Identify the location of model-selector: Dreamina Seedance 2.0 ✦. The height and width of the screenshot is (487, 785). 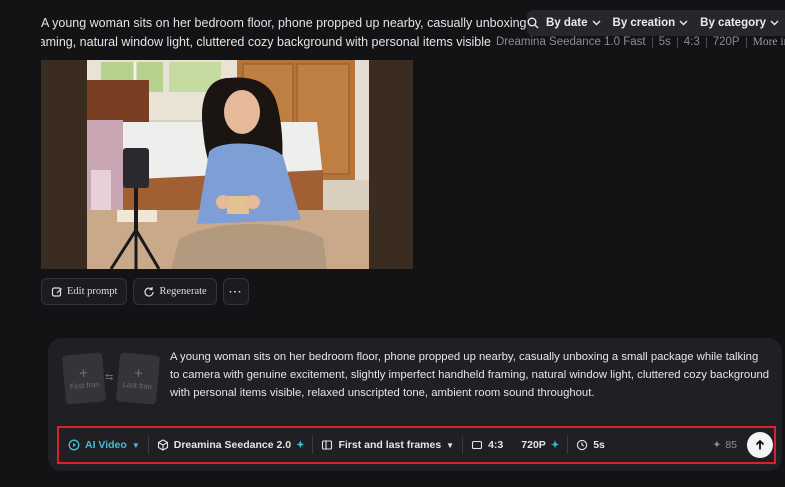
(231, 445).